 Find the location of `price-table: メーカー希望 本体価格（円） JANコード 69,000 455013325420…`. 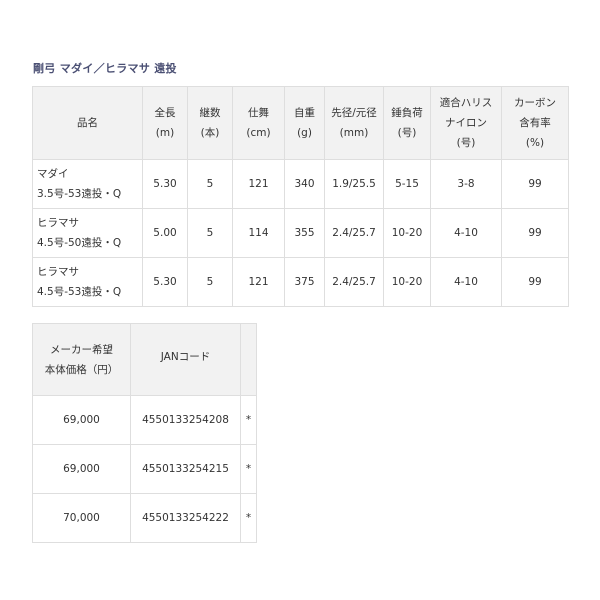

price-table: メーカー希望 本体価格（円） JANコード 69,000 455013325420… is located at coordinates (144, 433).